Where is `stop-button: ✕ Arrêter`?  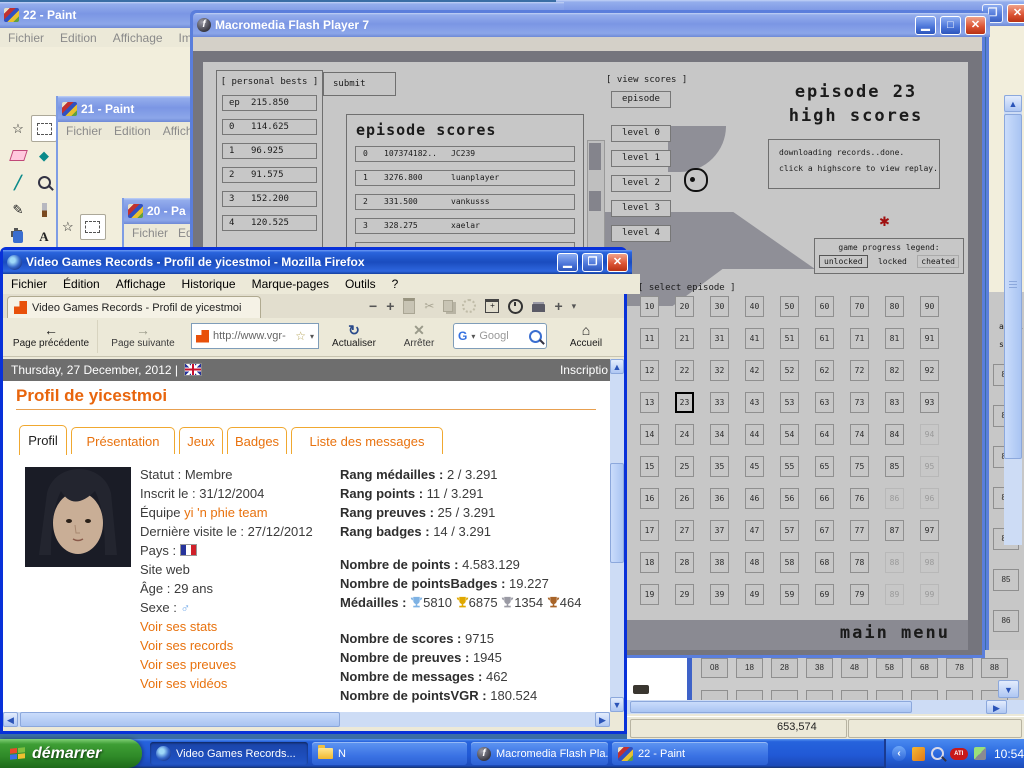 stop-button: ✕ Arrêter is located at coordinates (419, 336).